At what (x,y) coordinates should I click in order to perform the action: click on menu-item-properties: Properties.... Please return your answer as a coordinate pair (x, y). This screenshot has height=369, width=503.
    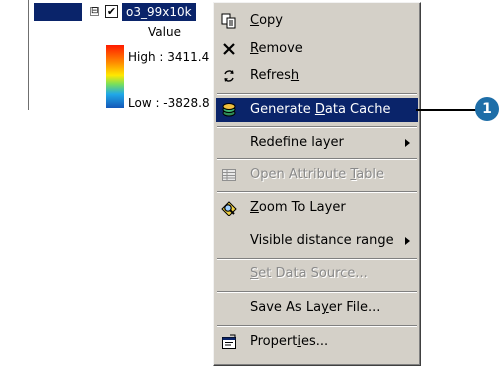
    Looking at the image, I should click on (317, 342).